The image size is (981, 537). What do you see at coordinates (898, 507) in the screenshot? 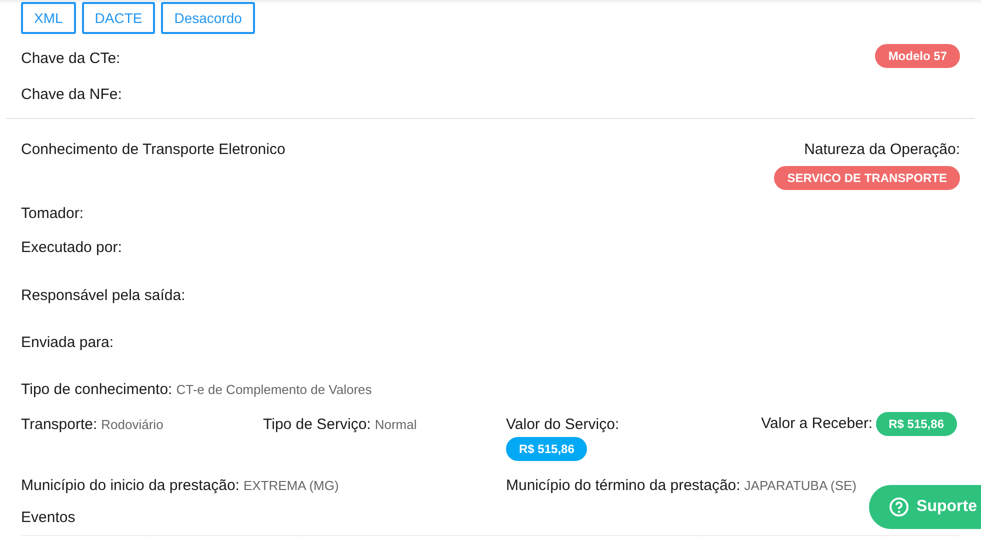
I see `help-icon` at bounding box center [898, 507].